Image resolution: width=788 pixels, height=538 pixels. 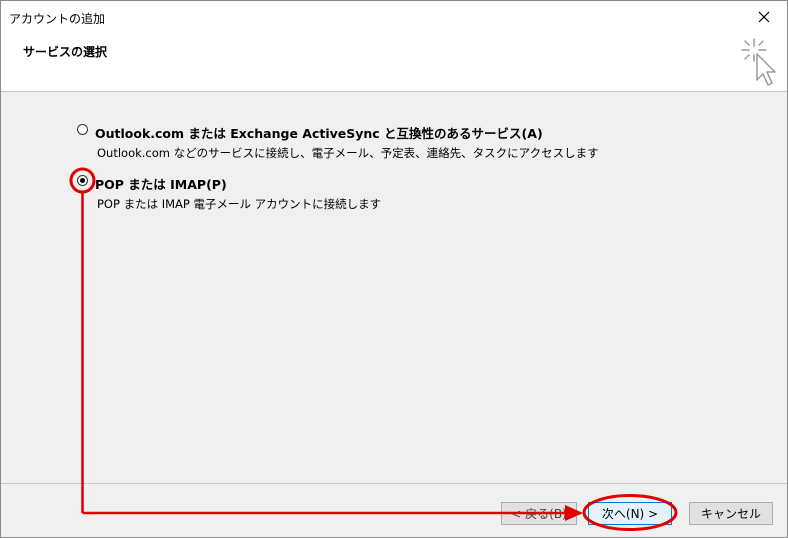 I want to click on option-label: POP または IMAP(P), so click(x=161, y=184).